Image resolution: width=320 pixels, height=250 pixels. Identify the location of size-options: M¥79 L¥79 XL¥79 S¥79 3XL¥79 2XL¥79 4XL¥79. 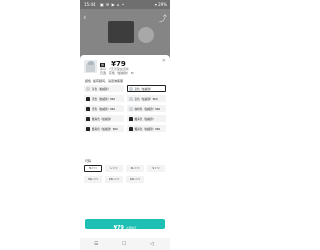
(125, 174).